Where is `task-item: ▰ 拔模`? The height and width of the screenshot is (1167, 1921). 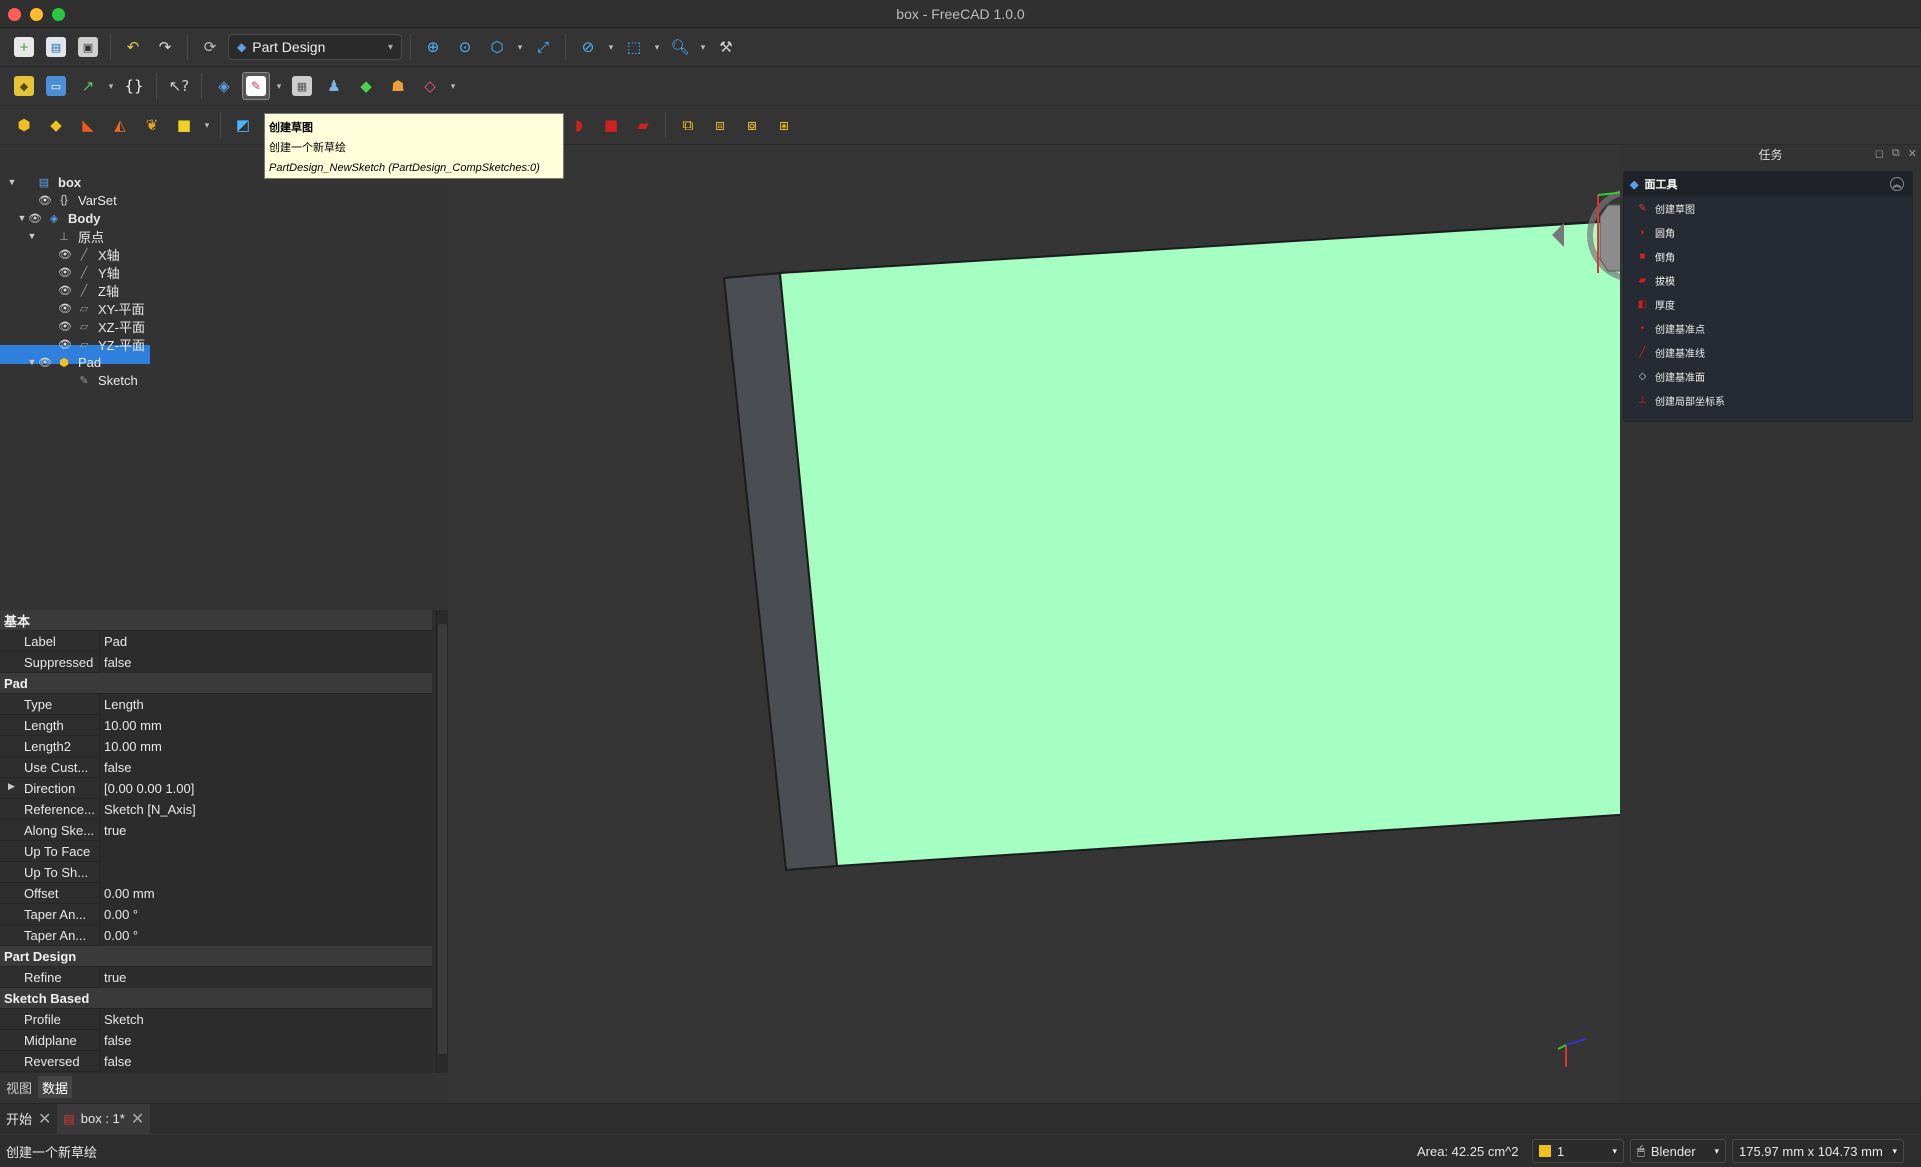
task-item: ▰ 拔模 is located at coordinates (1768, 280).